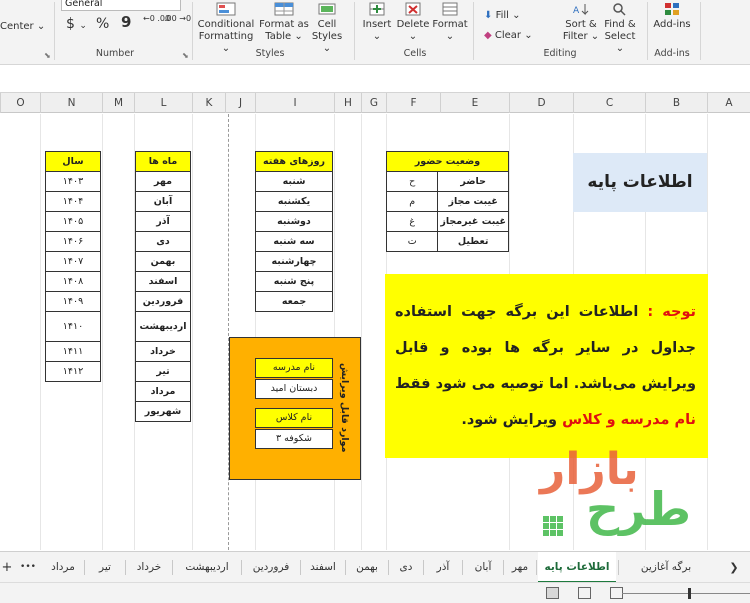  What do you see at coordinates (226, 28) in the screenshot?
I see `conditional-formatting-button: Conditional Formatting ⌄` at bounding box center [226, 28].